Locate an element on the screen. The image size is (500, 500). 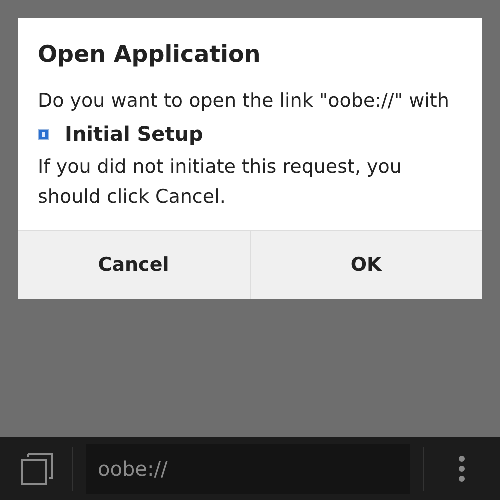
ok-button: OK is located at coordinates (366, 265).